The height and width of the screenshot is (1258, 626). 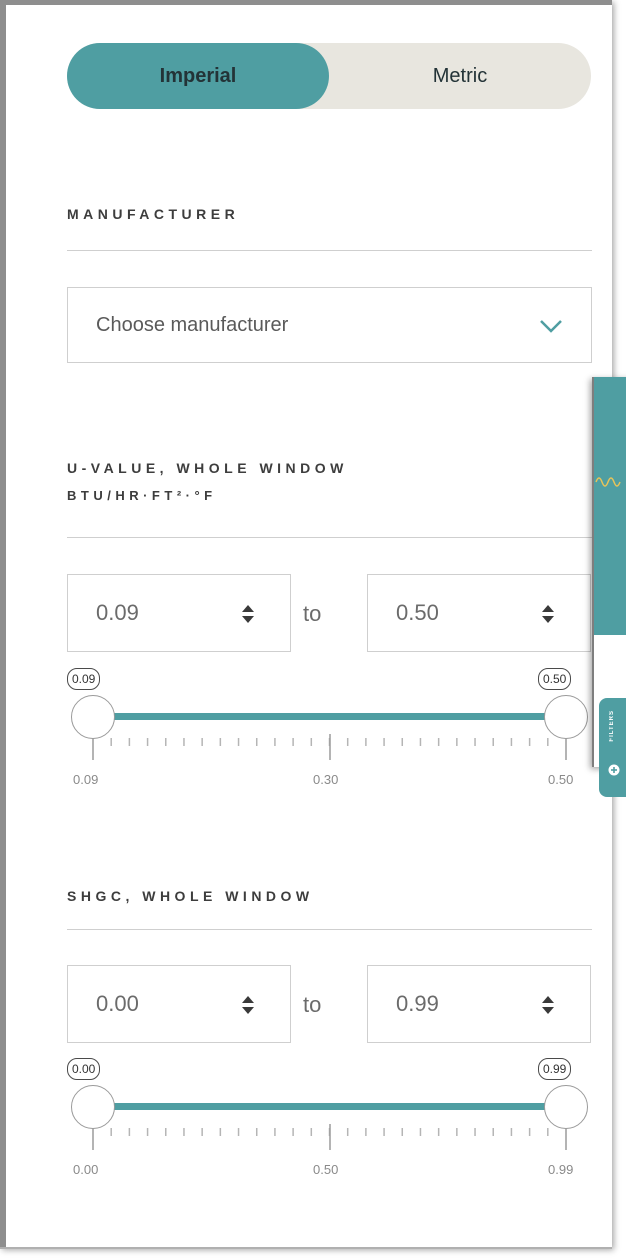 What do you see at coordinates (326, 779) in the screenshot?
I see `u-value-scale-mid: 0.30` at bounding box center [326, 779].